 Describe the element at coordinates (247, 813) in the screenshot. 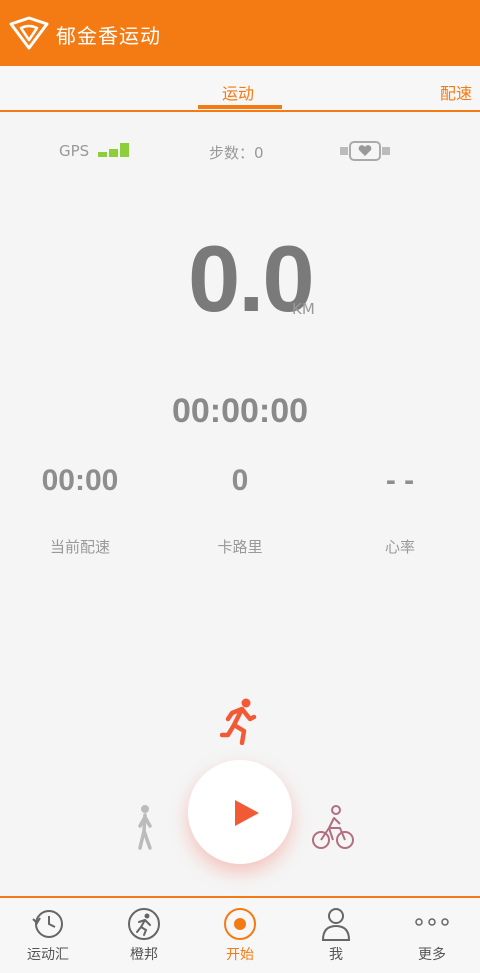

I see `play-icon` at that location.